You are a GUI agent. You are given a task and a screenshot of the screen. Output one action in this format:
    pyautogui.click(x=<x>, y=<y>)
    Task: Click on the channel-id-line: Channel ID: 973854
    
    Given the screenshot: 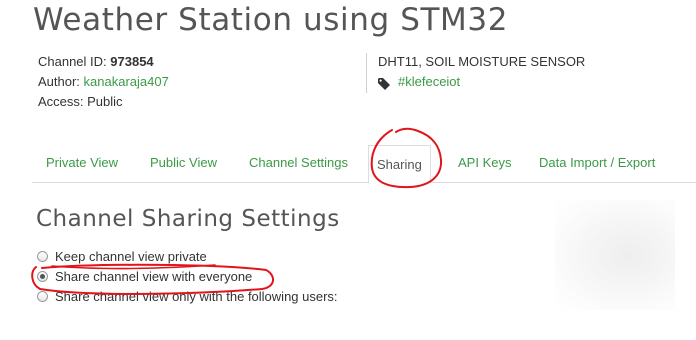 What is the action you would take?
    pyautogui.click(x=103, y=62)
    